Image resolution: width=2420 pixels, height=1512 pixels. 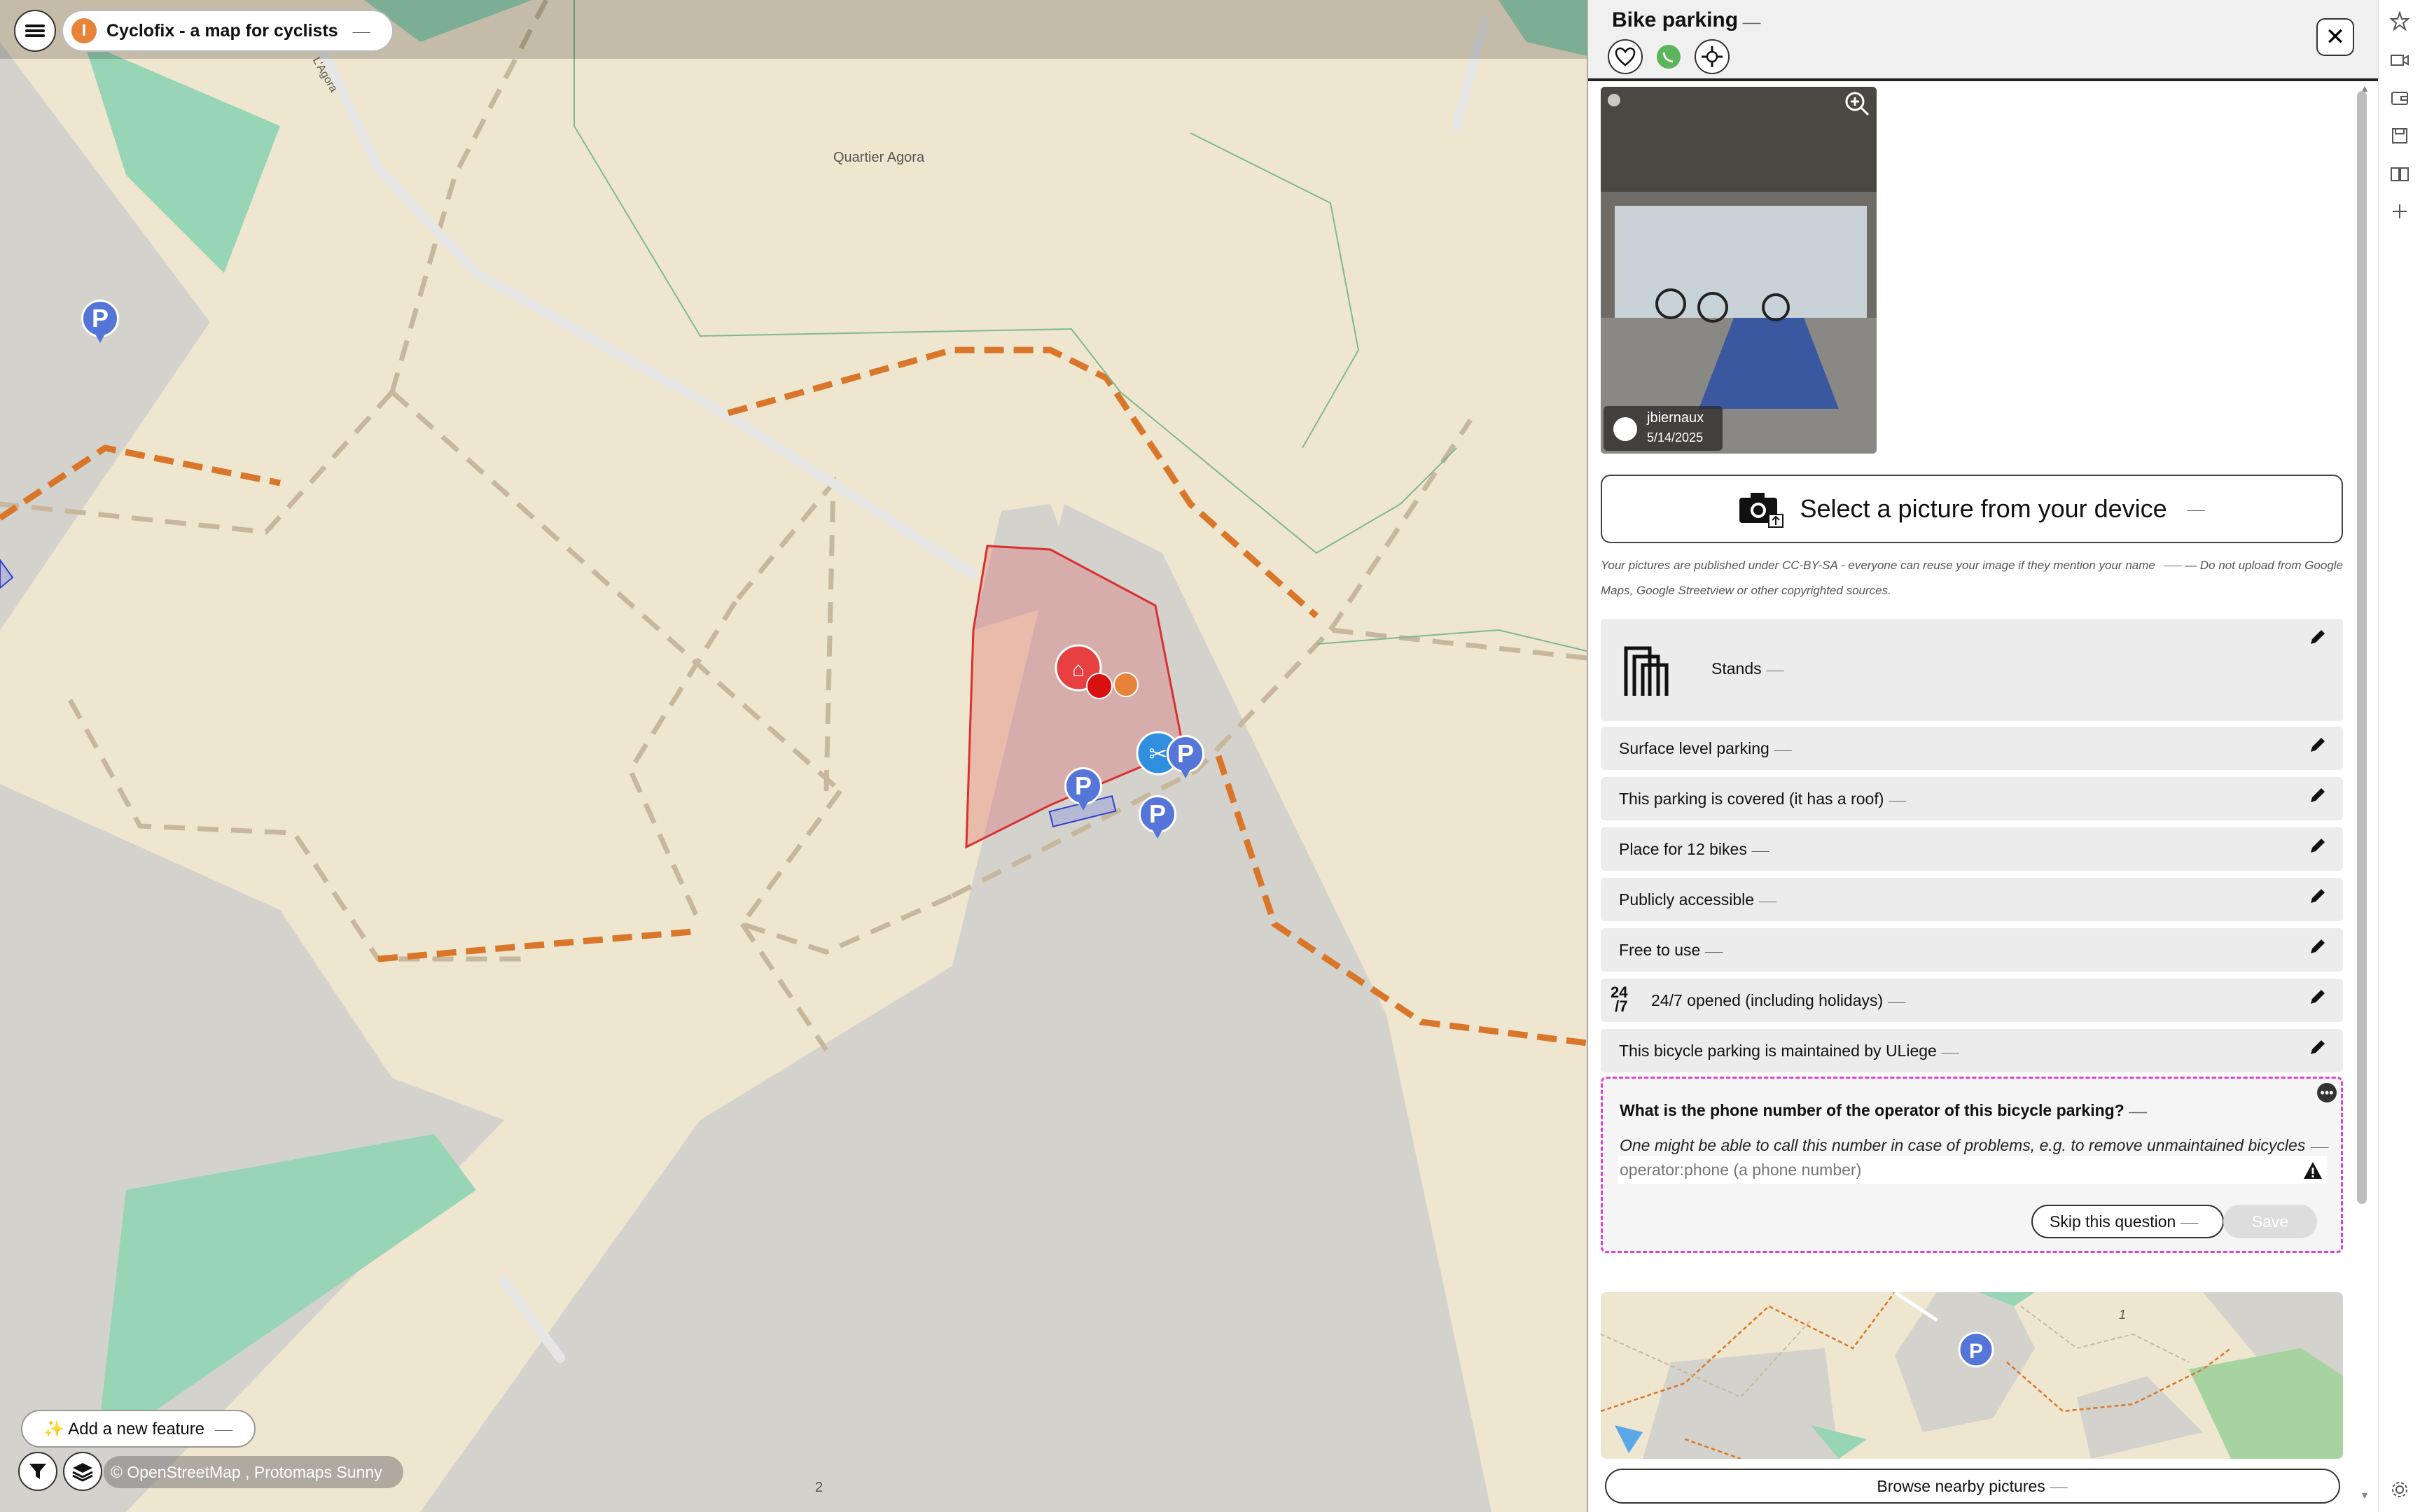 What do you see at coordinates (35, 31) in the screenshot?
I see `menu-button` at bounding box center [35, 31].